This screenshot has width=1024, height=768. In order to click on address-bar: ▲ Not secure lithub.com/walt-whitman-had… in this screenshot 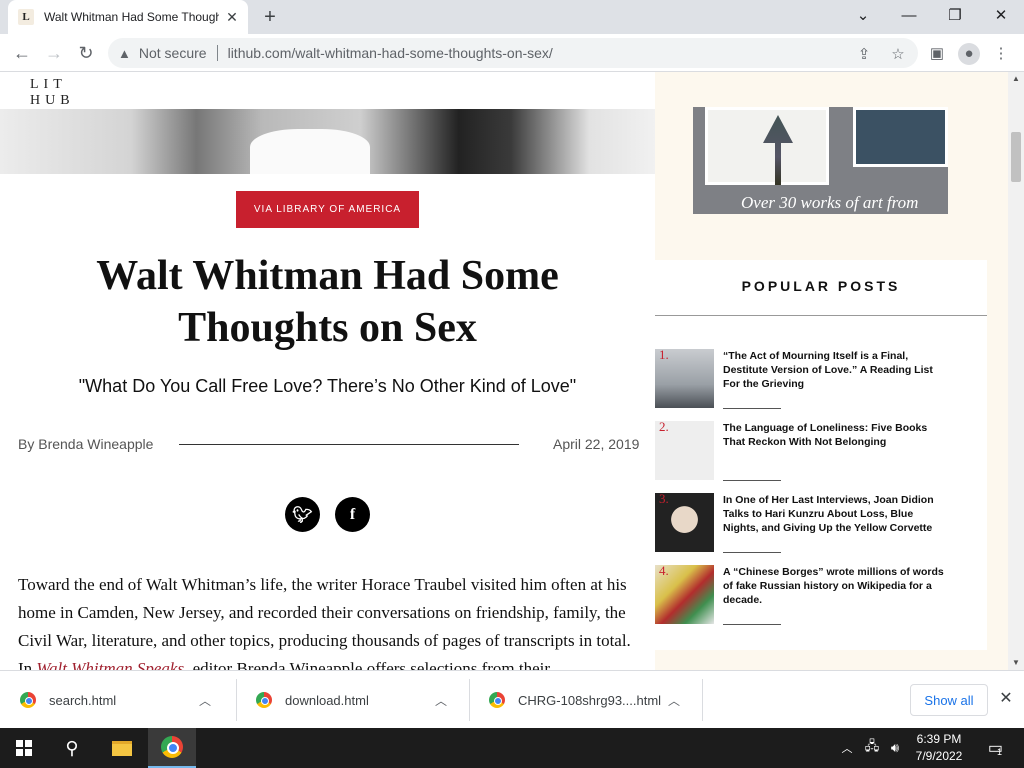, I will do `click(513, 53)`.